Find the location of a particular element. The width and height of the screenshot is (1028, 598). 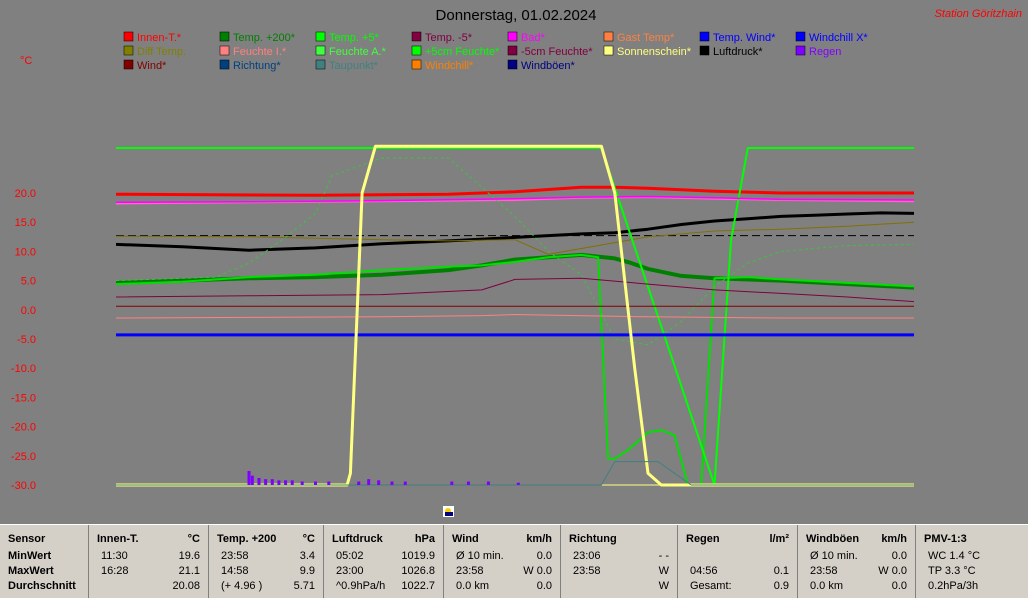

stats-min-time: 11:30 is located at coordinates (114, 556).